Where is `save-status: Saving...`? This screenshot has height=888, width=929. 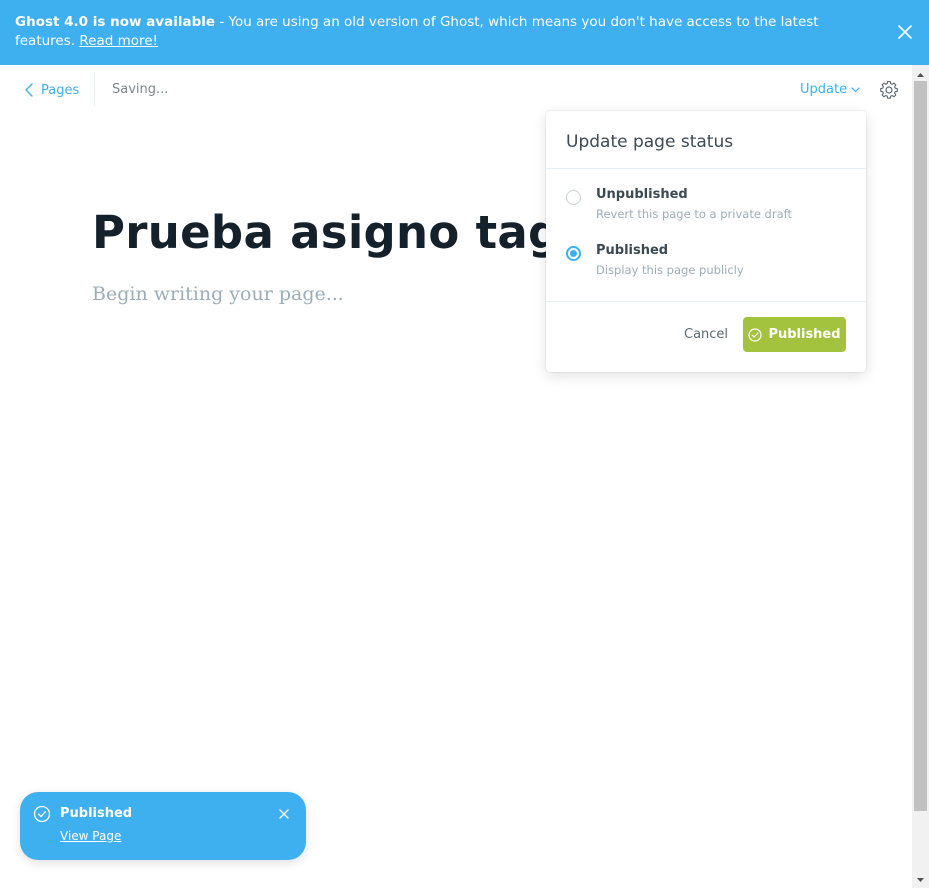 save-status: Saving... is located at coordinates (140, 89).